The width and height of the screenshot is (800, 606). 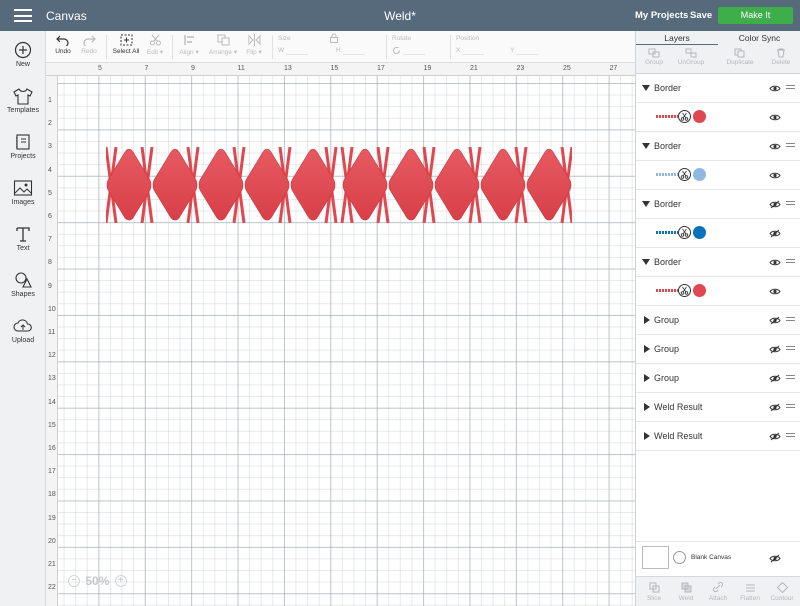 I want to click on group-button: Group, so click(x=654, y=57).